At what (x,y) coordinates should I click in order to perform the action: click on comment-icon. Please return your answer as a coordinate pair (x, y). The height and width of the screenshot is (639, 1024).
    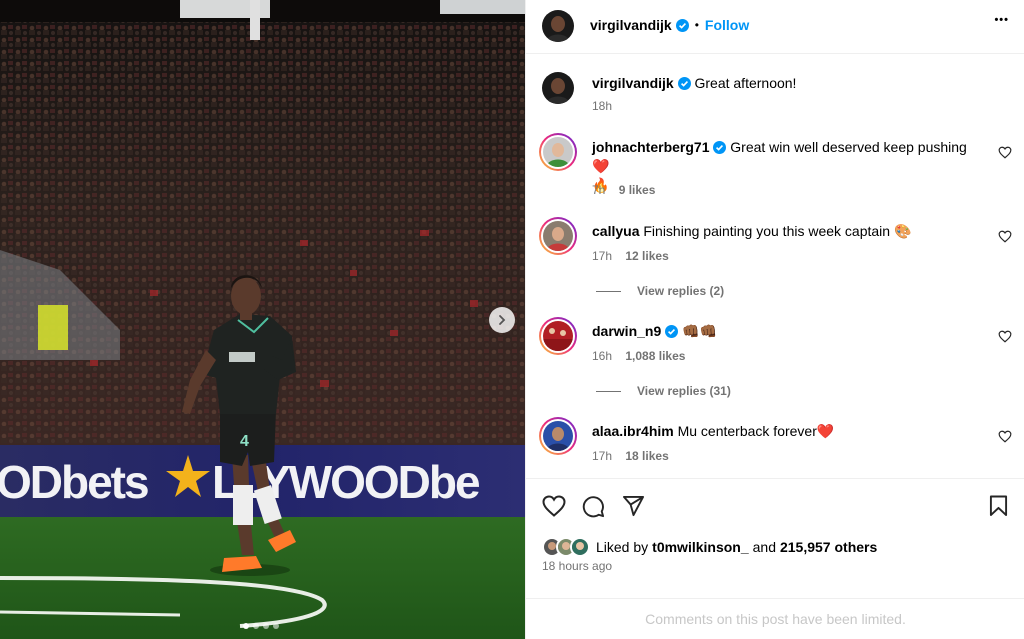
    Looking at the image, I should click on (593, 506).